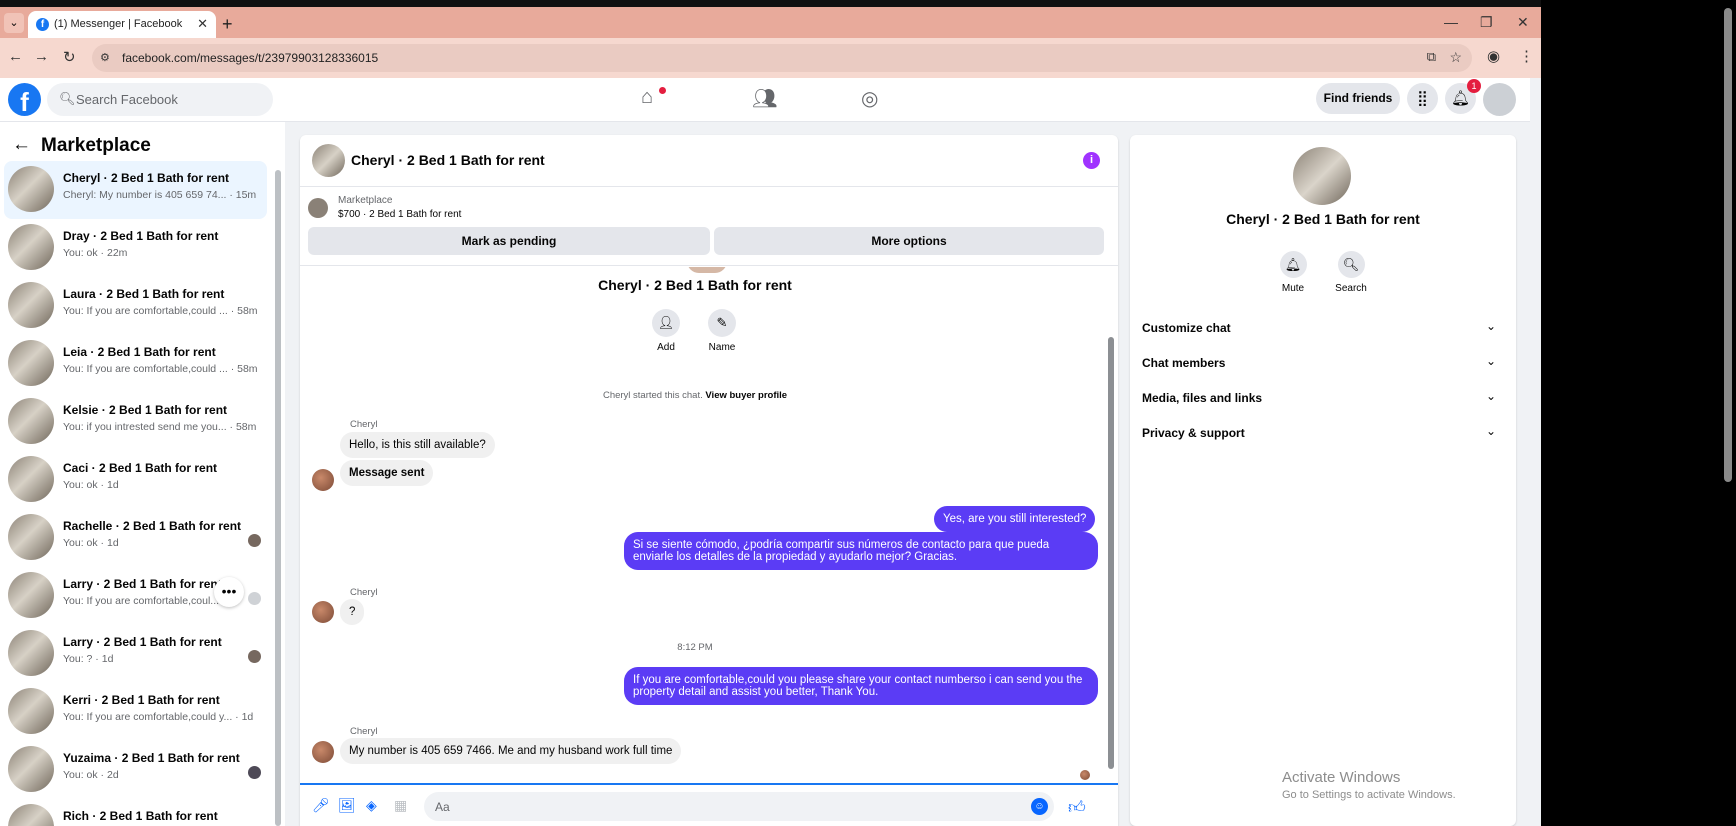 This screenshot has height=826, width=1736. Describe the element at coordinates (24, 100) in the screenshot. I see `facebook-logo-icon: f` at that location.